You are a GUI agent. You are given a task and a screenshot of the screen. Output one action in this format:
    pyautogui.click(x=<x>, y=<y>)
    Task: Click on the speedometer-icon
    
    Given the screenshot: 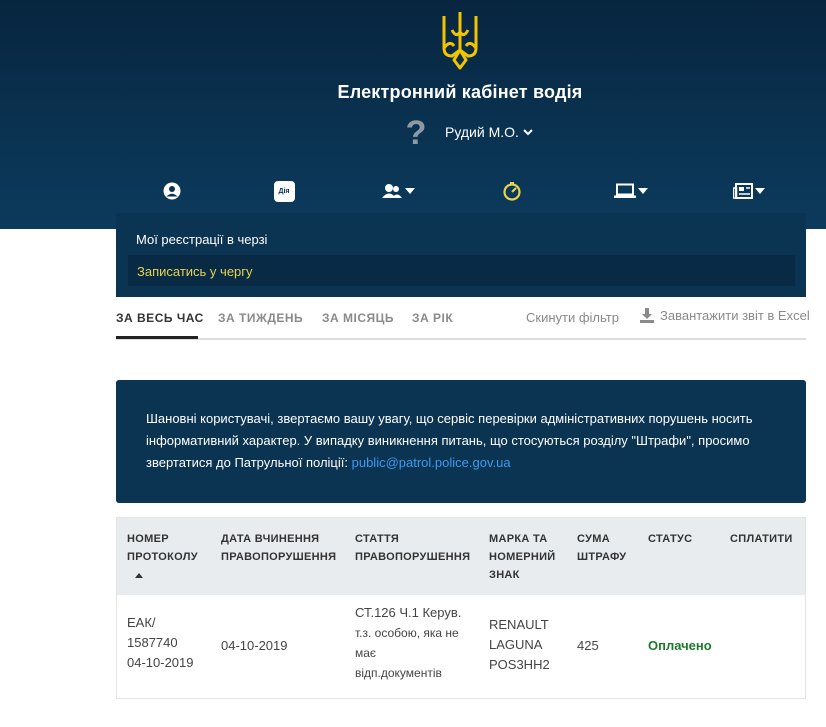 What is the action you would take?
    pyautogui.click(x=512, y=191)
    